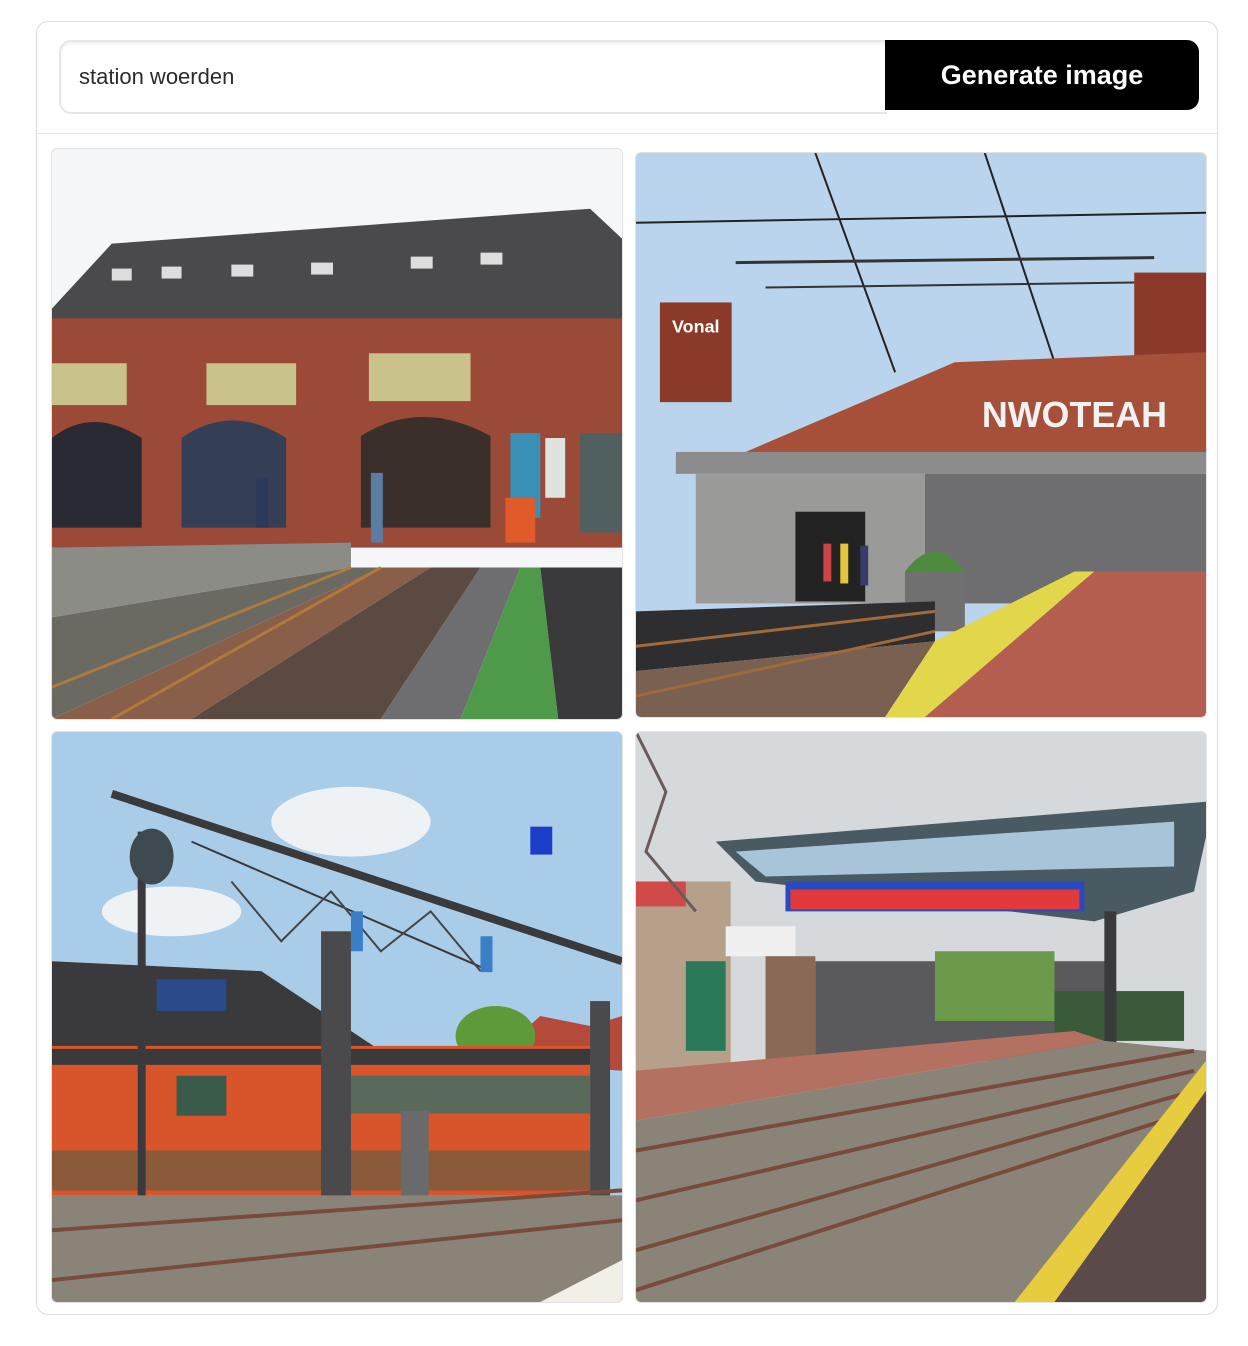 The height and width of the screenshot is (1346, 1248). What do you see at coordinates (1074, 415) in the screenshot?
I see `station-sign-text: NWOTEAH` at bounding box center [1074, 415].